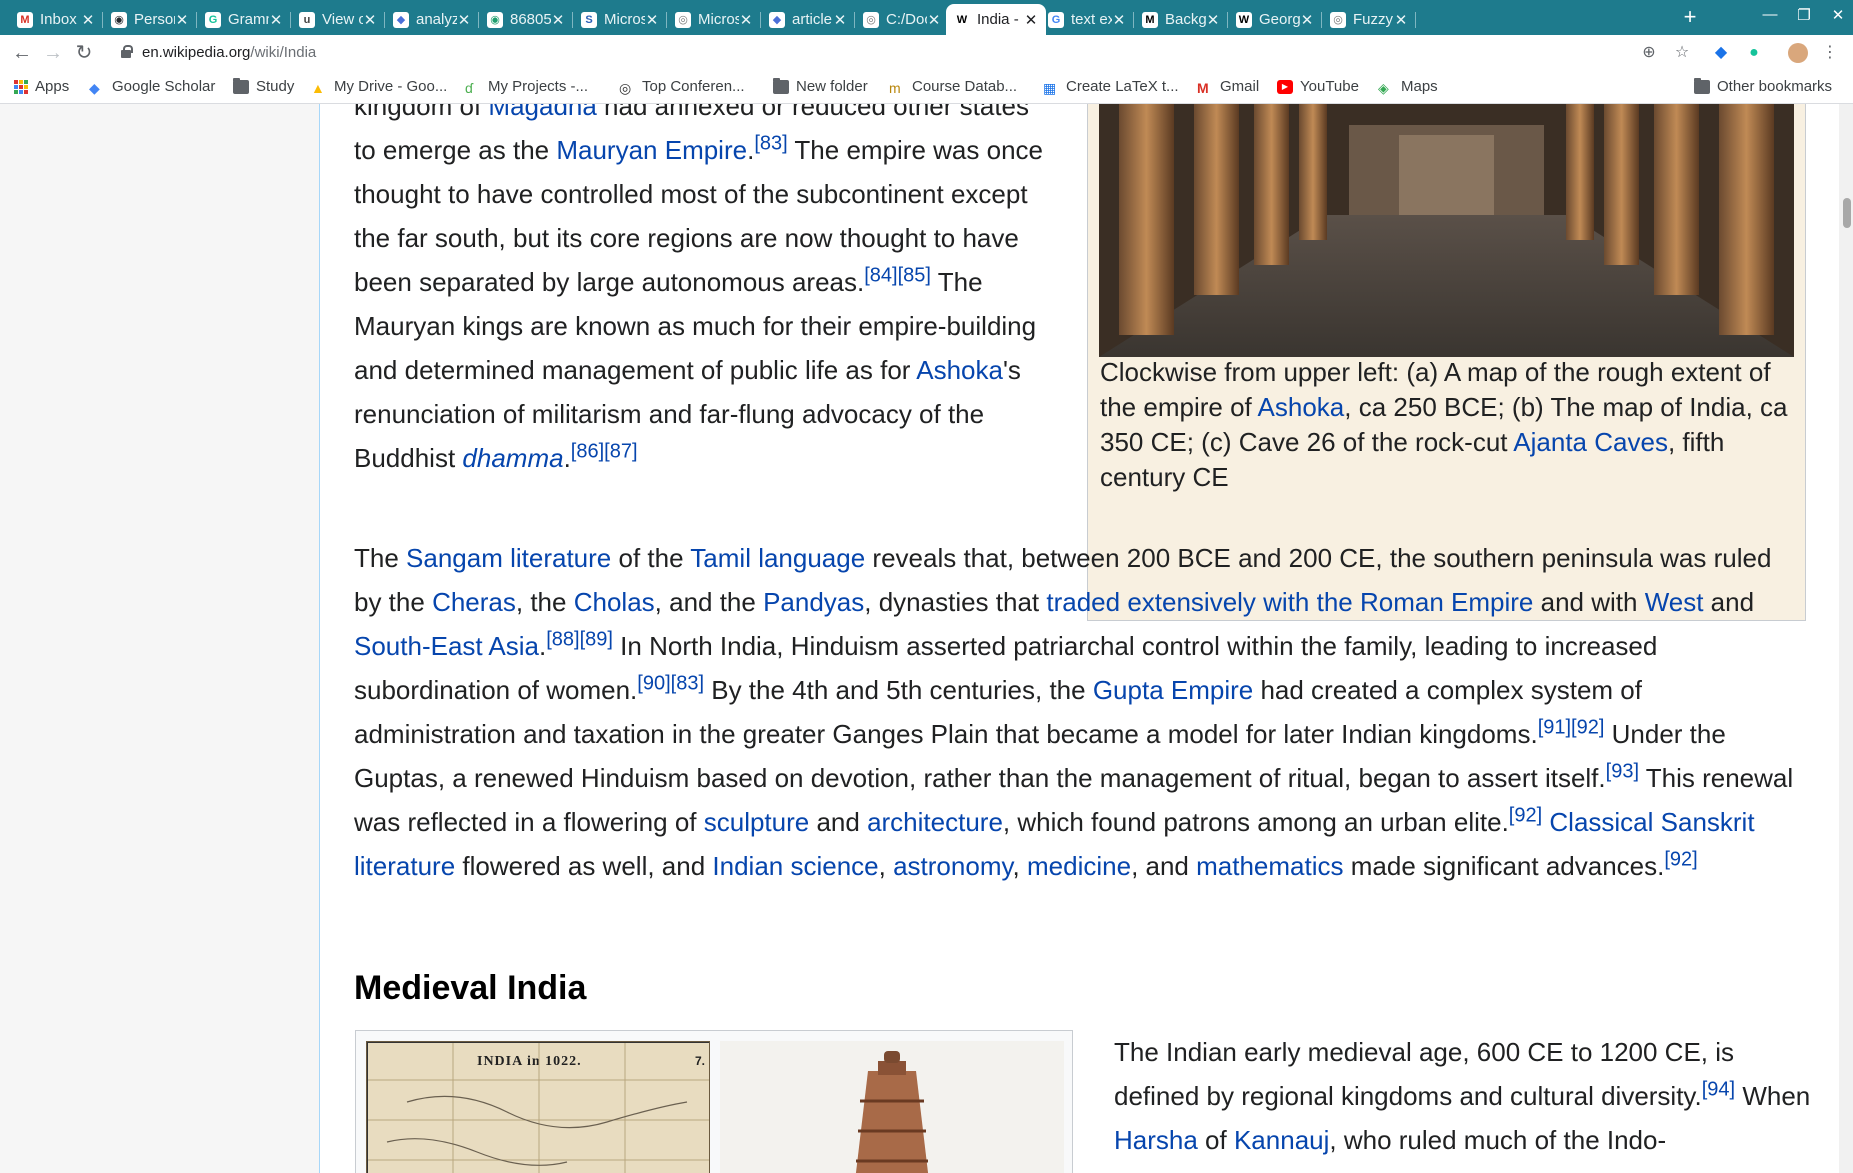  What do you see at coordinates (813, 602) in the screenshot?
I see `link-pandyas: Pandyas` at bounding box center [813, 602].